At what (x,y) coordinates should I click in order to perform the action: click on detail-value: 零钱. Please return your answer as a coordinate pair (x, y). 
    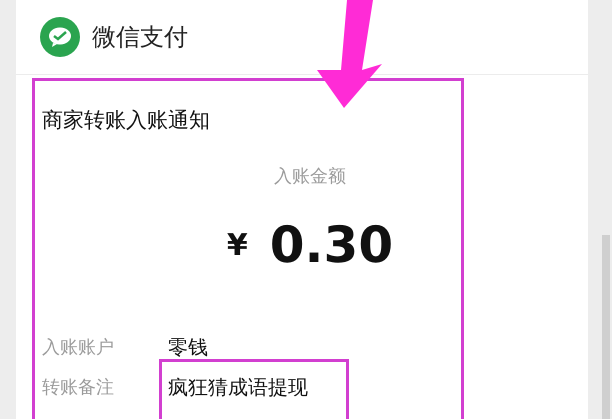
    Looking at the image, I should click on (188, 347).